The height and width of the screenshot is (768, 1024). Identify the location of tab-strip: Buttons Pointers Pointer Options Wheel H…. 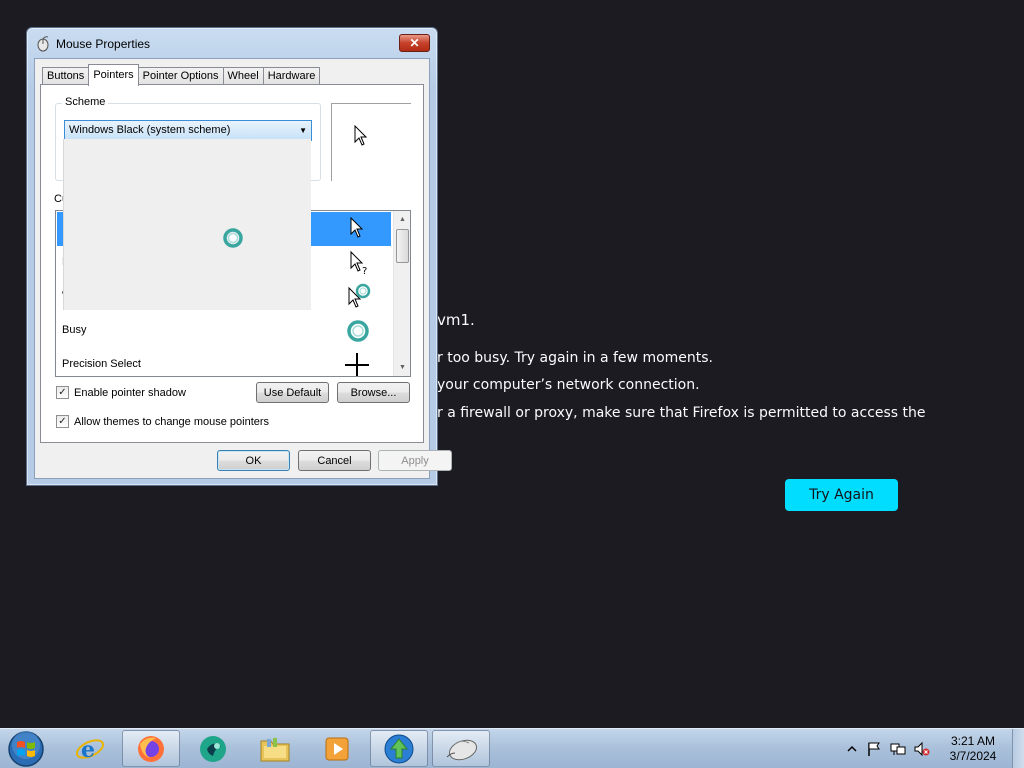
(181, 75).